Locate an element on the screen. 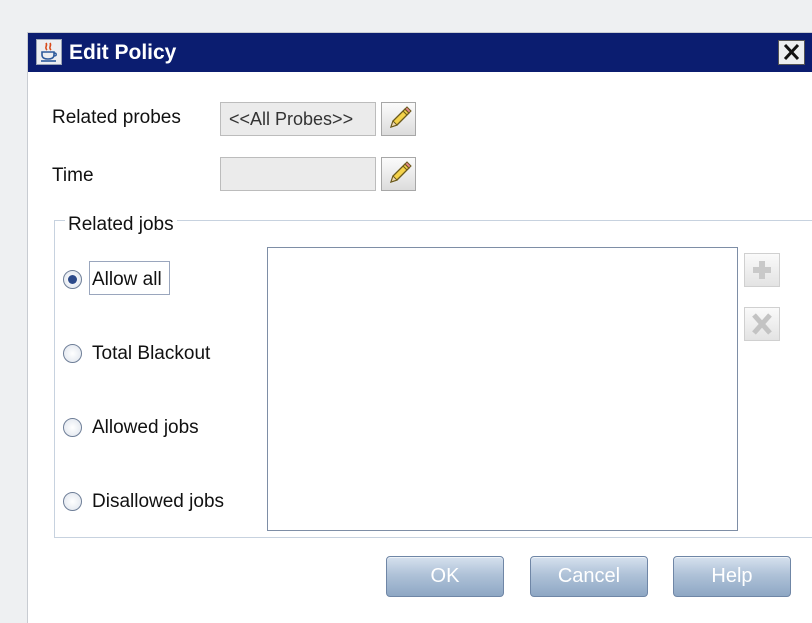 The height and width of the screenshot is (623, 812). radio-label-total-blackout: Total Blackout is located at coordinates (151, 354).